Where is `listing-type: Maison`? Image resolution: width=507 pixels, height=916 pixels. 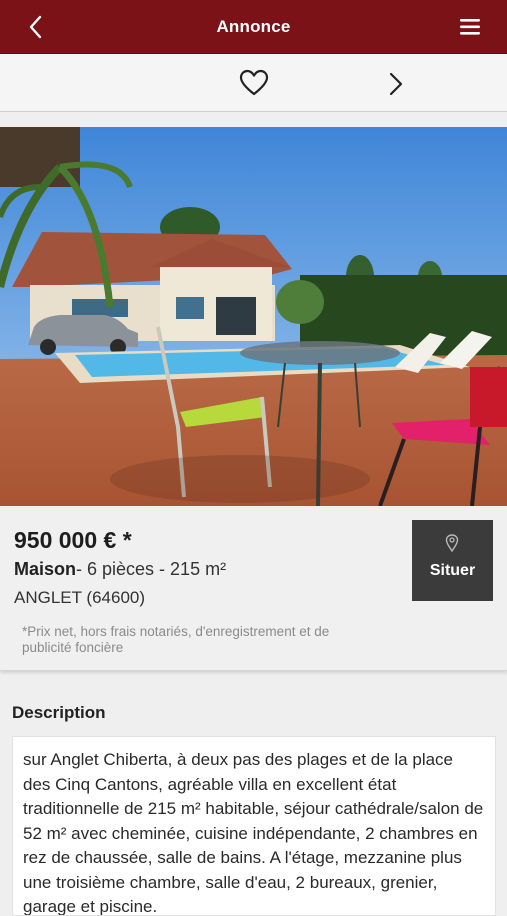
listing-type: Maison is located at coordinates (45, 569).